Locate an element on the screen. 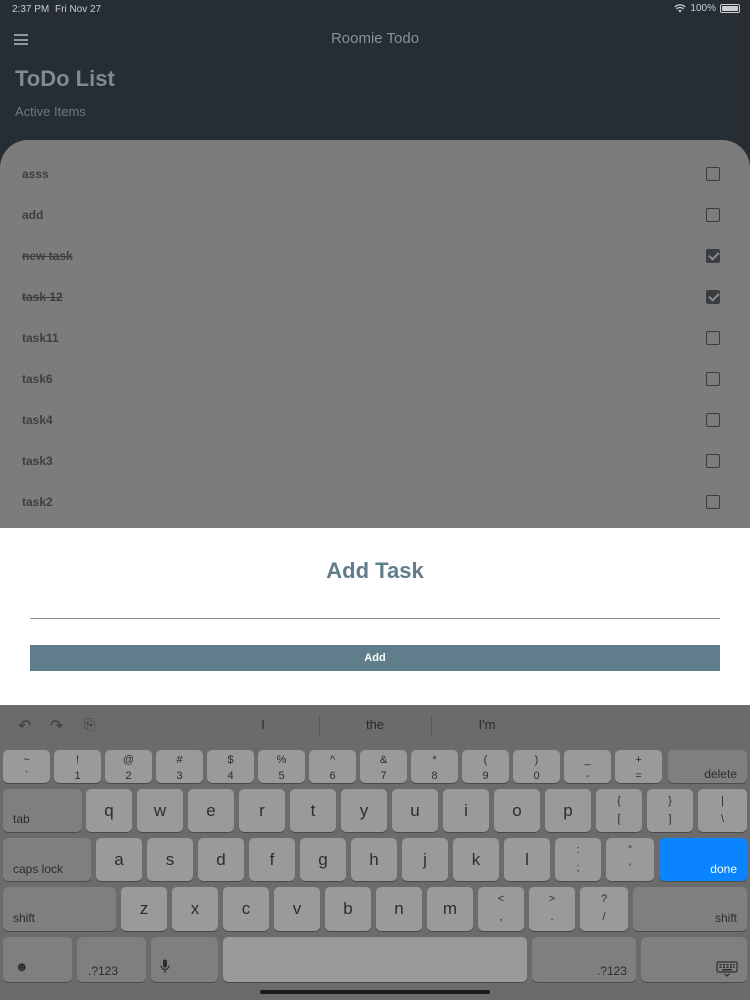  key: o is located at coordinates (517, 810).